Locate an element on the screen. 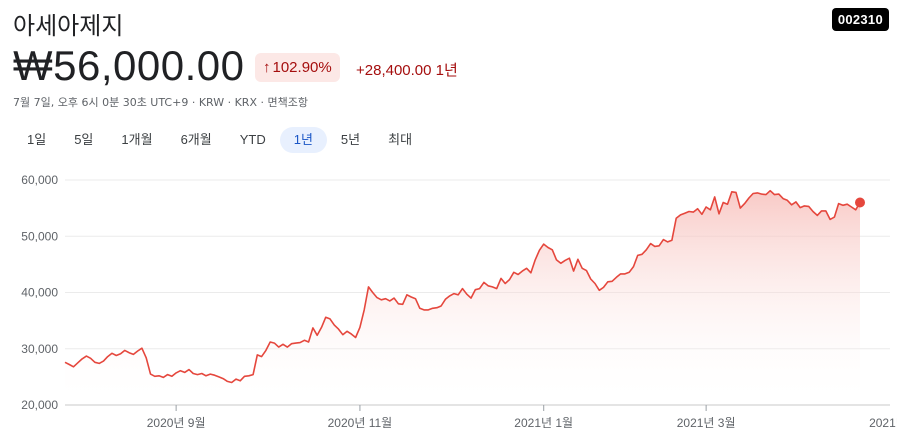  x-tick-label: 2020년 9월 is located at coordinates (176, 423).